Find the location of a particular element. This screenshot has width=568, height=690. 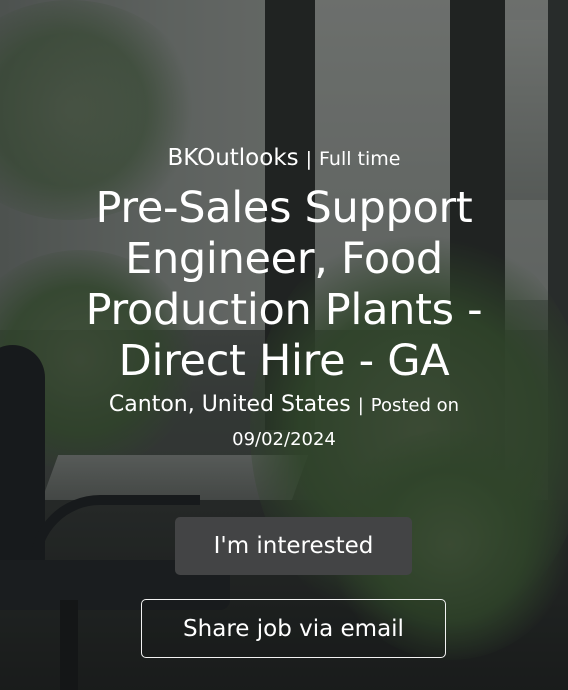

share-job-email-label: Share job via email is located at coordinates (293, 628).